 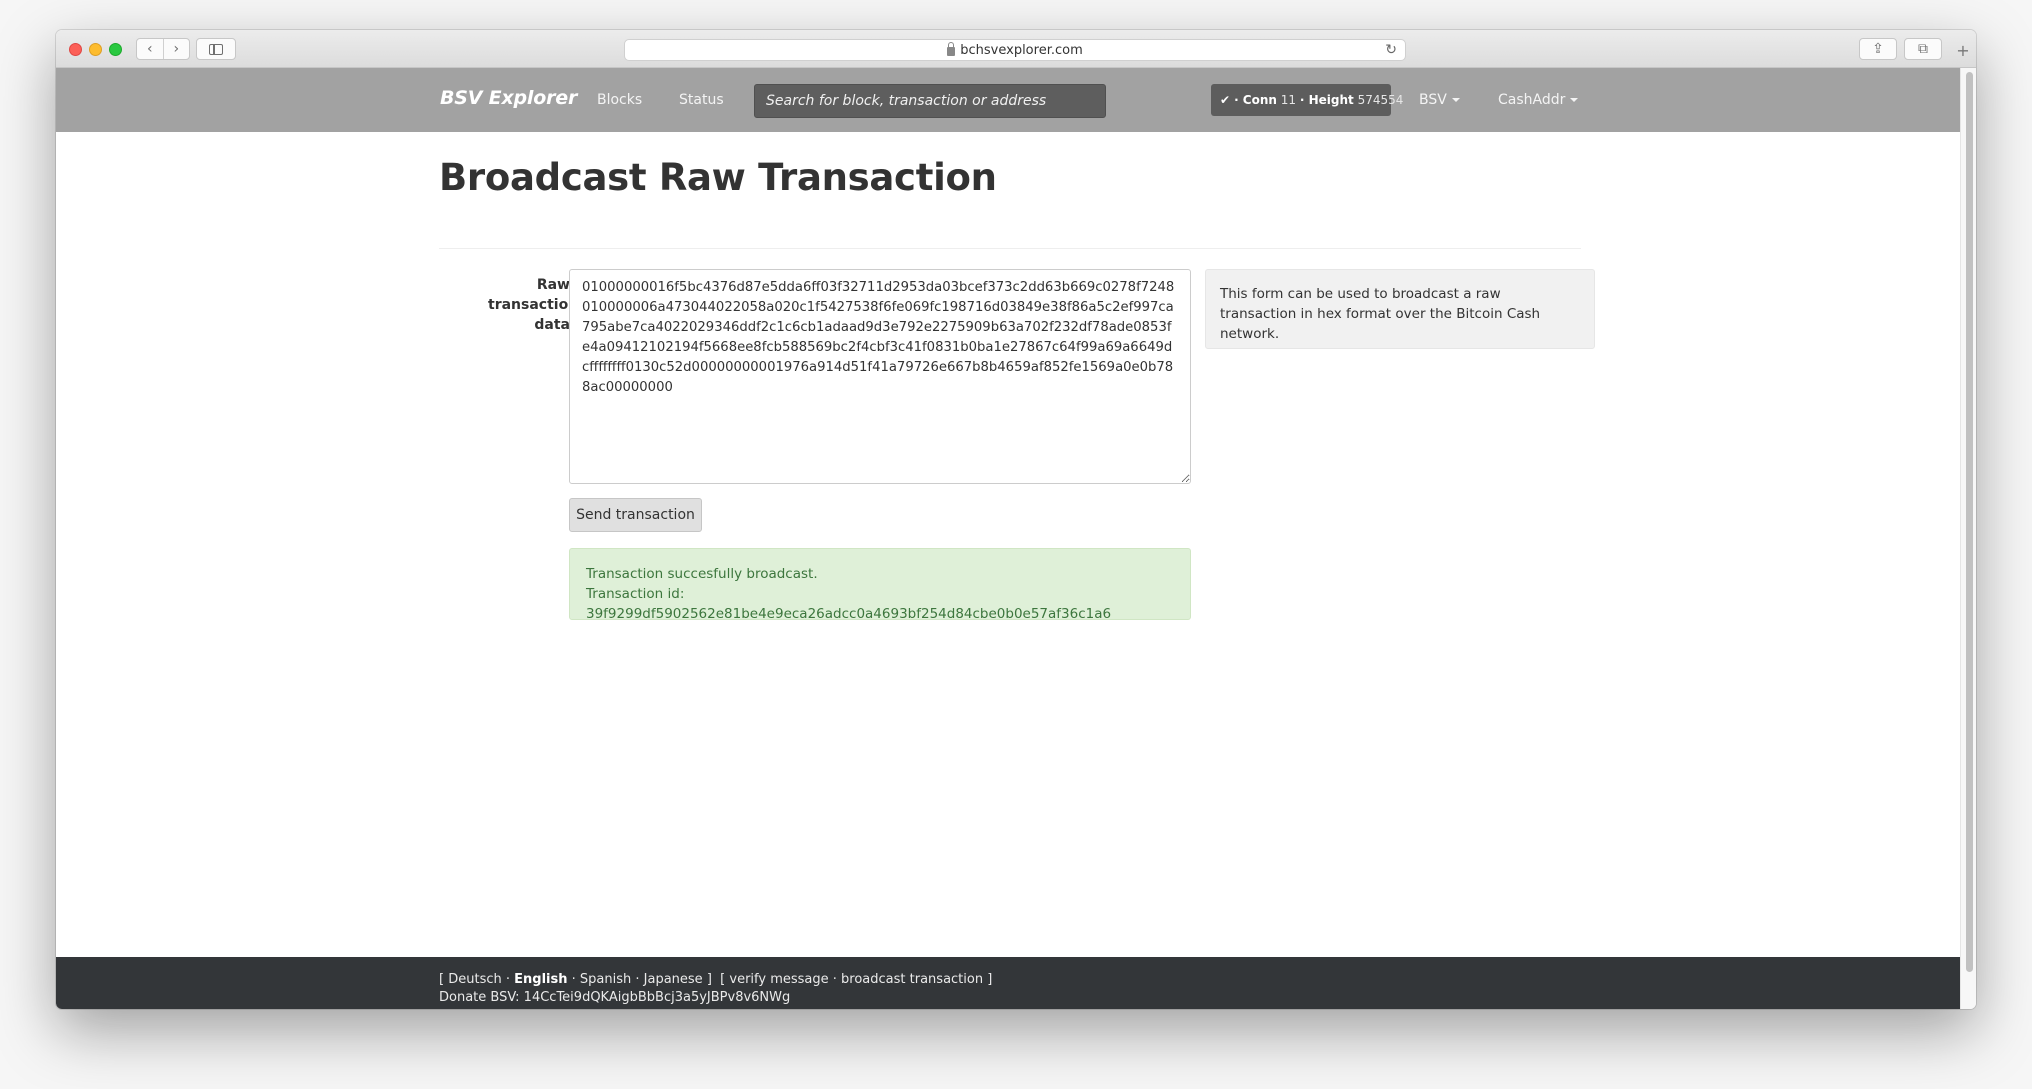 I want to click on close-window-button, so click(x=75, y=49).